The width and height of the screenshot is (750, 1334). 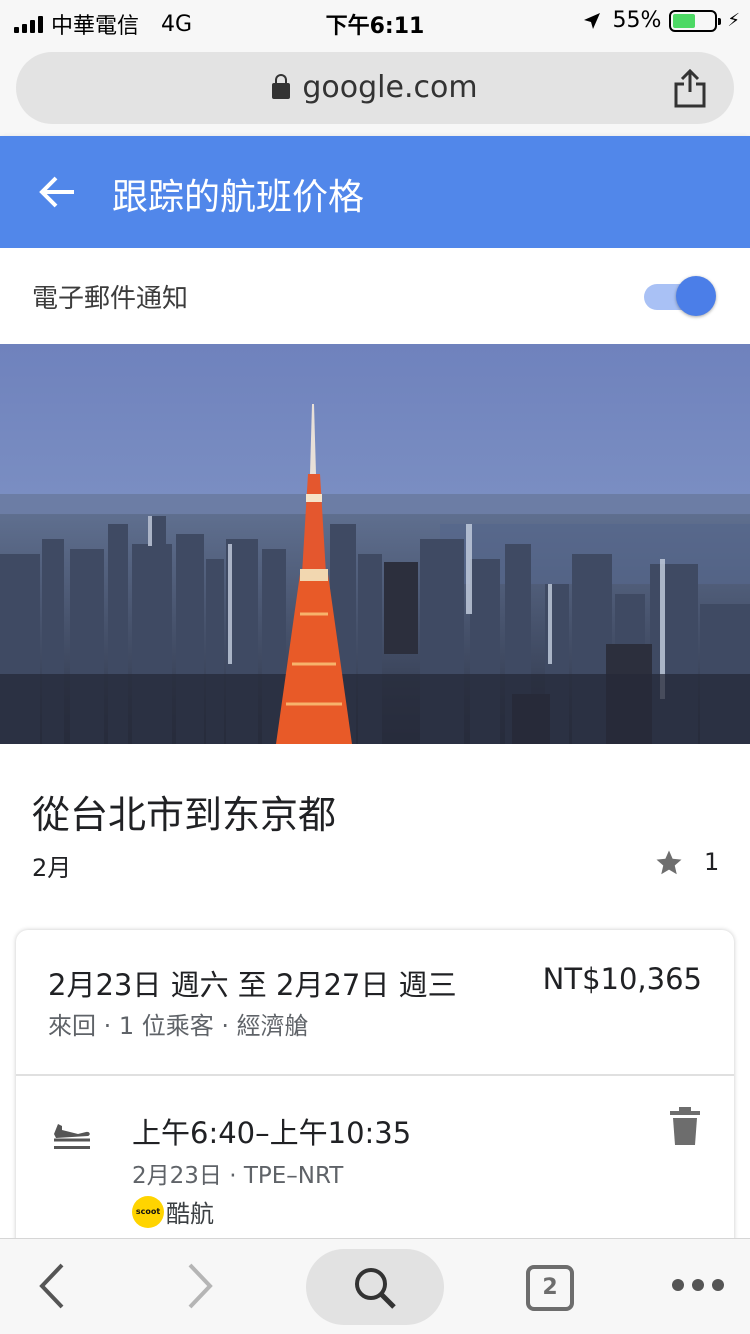 I want to click on search-icon, so click(x=375, y=1288).